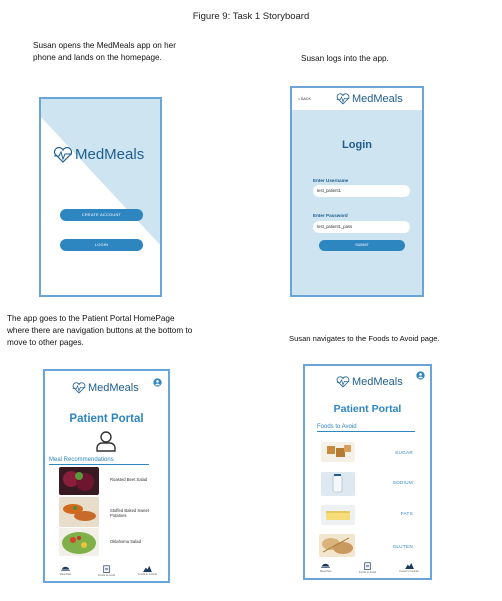 Image resolution: width=502 pixels, height=601 pixels. Describe the element at coordinates (366, 428) in the screenshot. I see `foods-to-avoid-heading: Foods to Avoid` at that location.